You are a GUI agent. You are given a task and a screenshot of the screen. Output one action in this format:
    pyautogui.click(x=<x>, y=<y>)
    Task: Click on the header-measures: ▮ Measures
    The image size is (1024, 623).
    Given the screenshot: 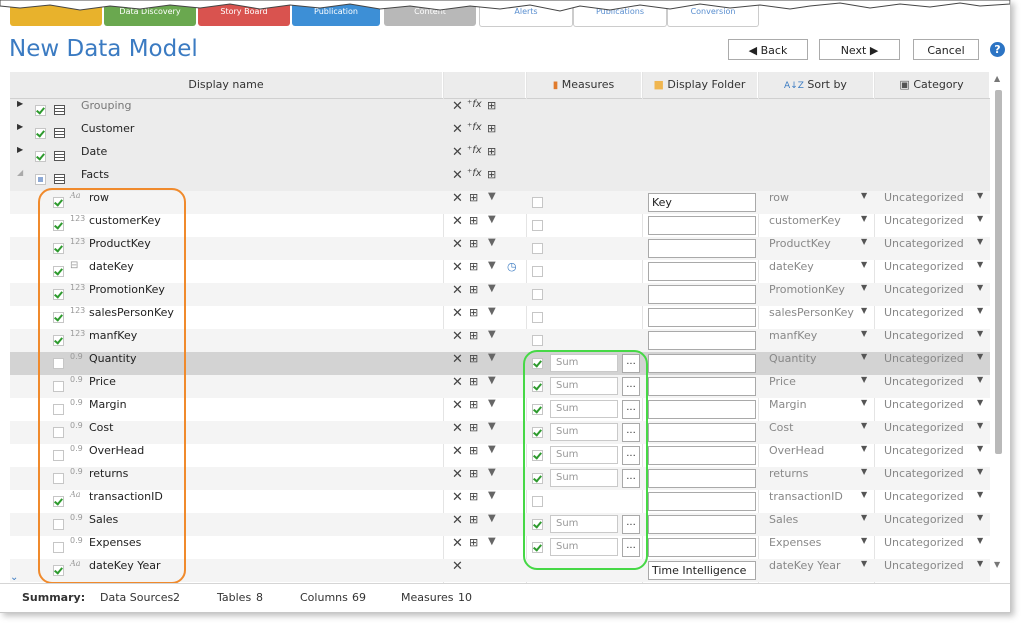 What is the action you would take?
    pyautogui.click(x=584, y=85)
    